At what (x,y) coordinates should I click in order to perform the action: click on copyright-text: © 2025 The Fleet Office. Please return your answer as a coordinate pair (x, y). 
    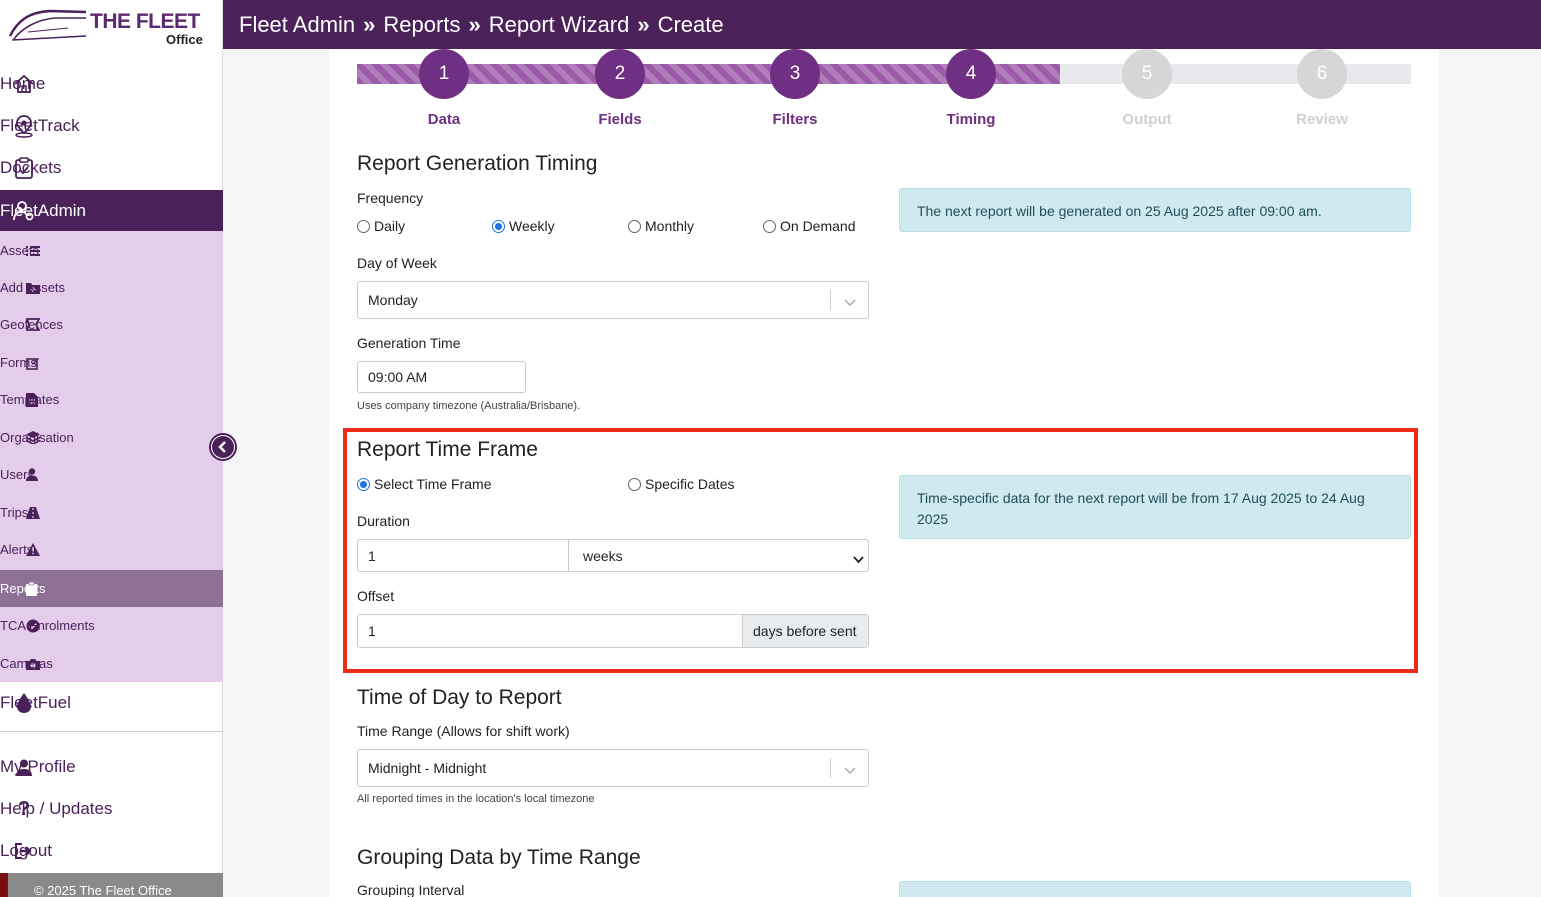
    Looking at the image, I should click on (103, 890).